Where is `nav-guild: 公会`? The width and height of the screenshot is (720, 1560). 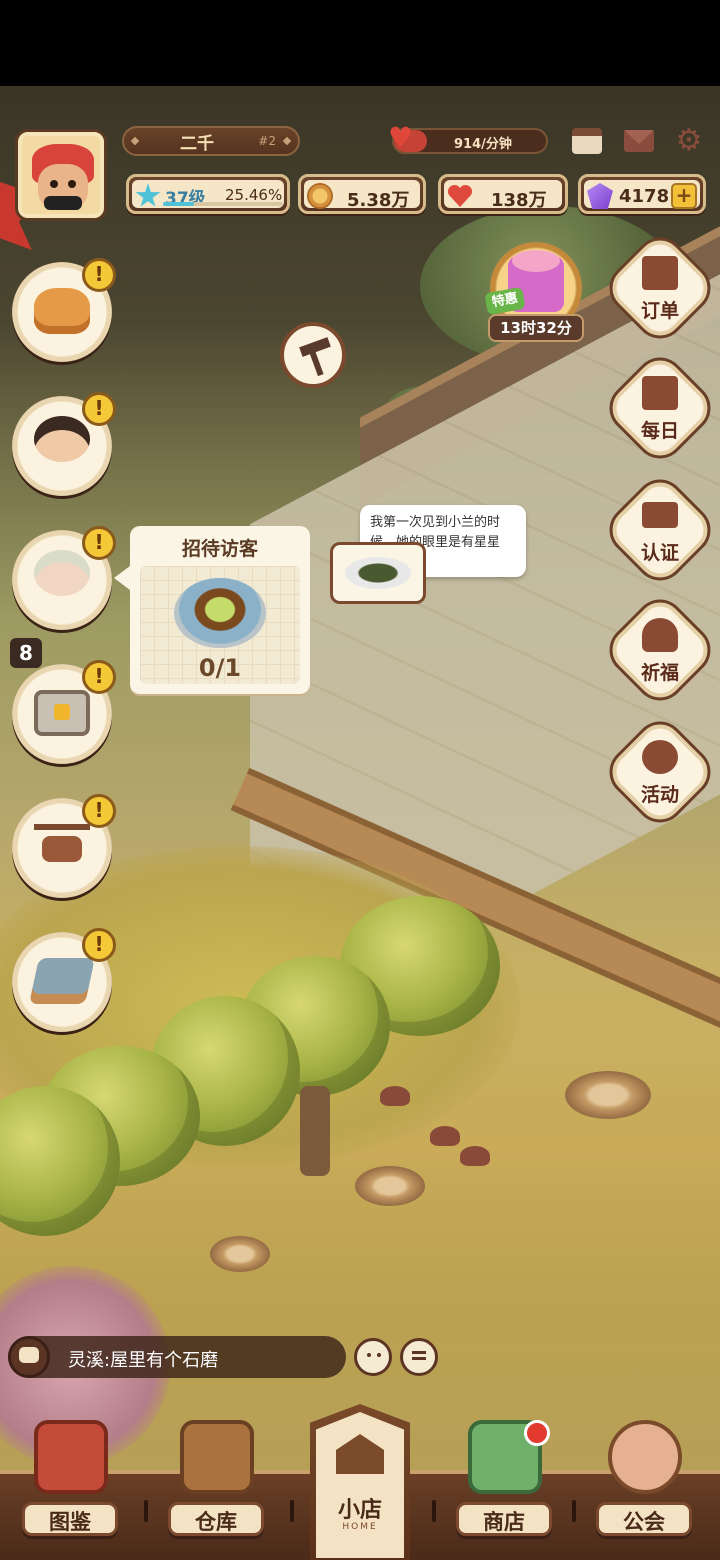
nav-guild: 公会 is located at coordinates (644, 1488).